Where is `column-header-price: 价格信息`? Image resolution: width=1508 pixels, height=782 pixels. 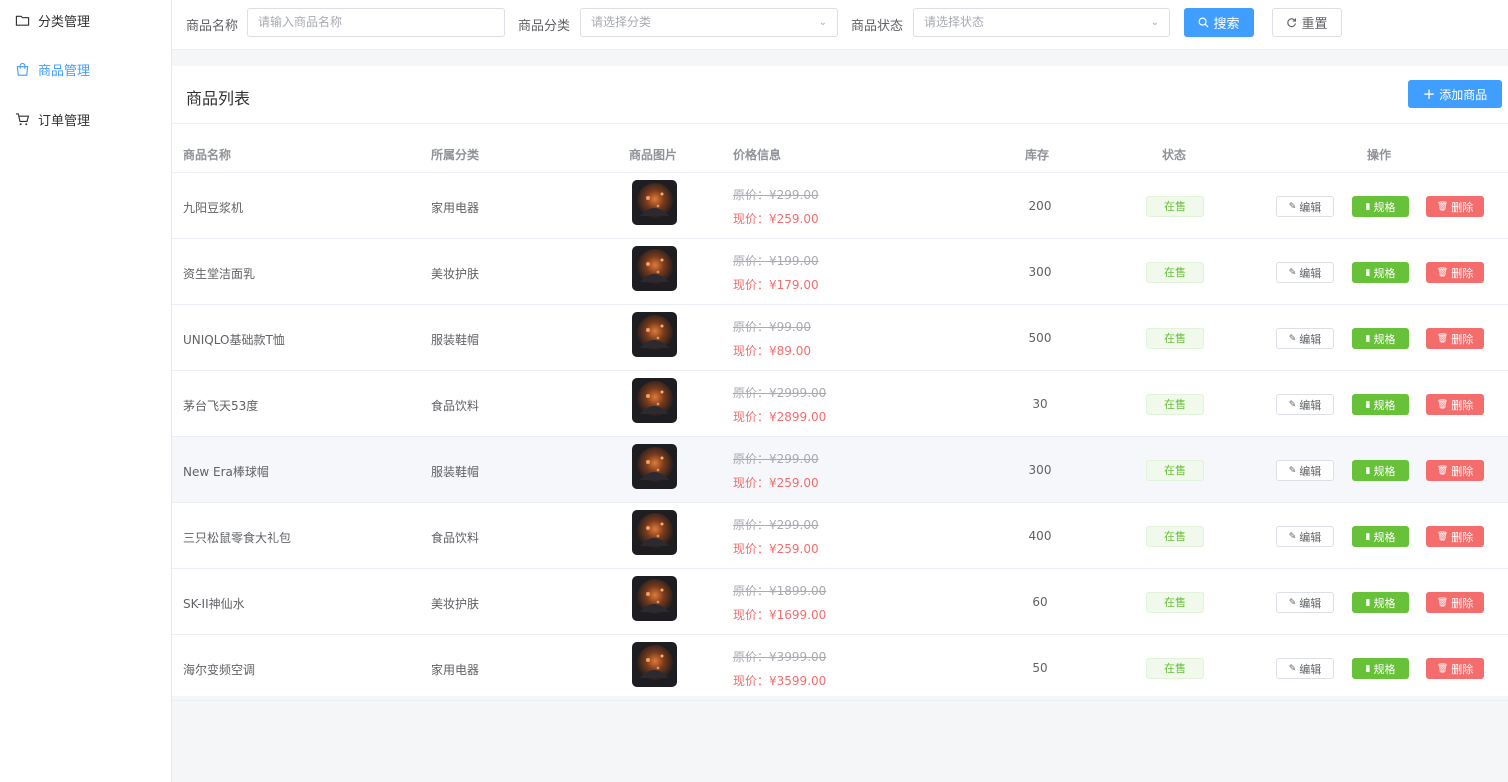 column-header-price: 价格信息 is located at coordinates (757, 155).